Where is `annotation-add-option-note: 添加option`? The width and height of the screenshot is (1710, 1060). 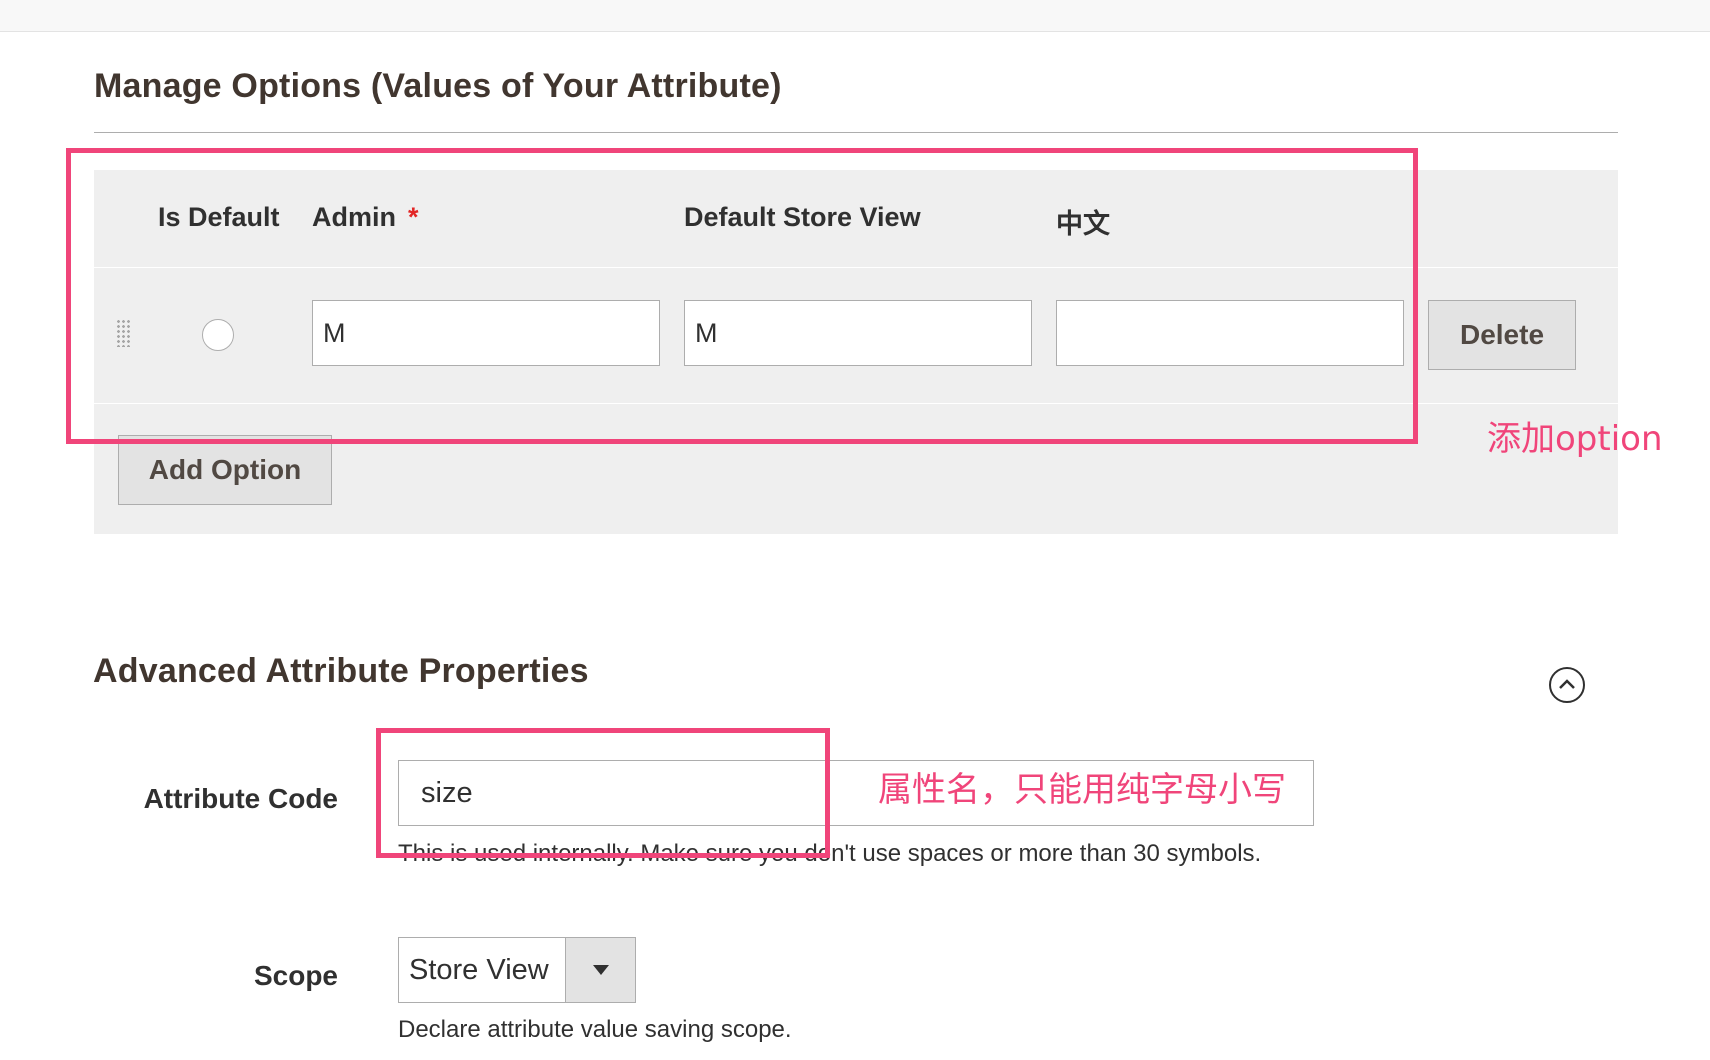
annotation-add-option-note: 添加option is located at coordinates (1575, 439).